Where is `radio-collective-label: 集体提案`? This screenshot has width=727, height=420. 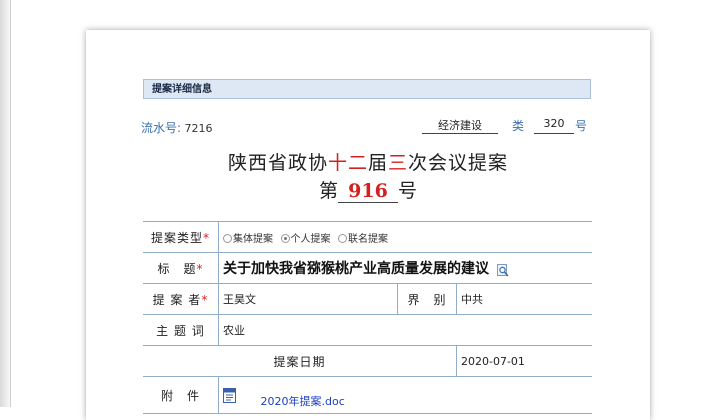
radio-collective-label: 集体提案 is located at coordinates (253, 239).